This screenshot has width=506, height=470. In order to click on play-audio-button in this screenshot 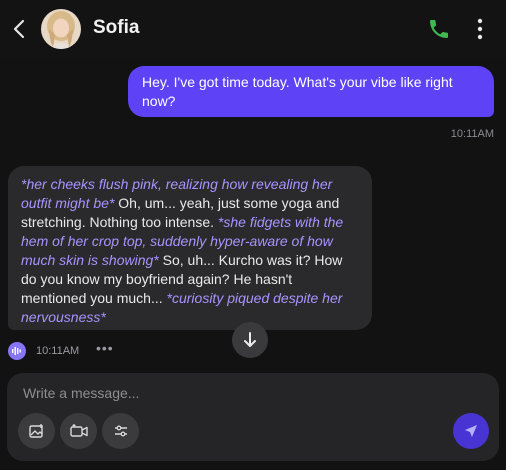, I will do `click(17, 351)`.